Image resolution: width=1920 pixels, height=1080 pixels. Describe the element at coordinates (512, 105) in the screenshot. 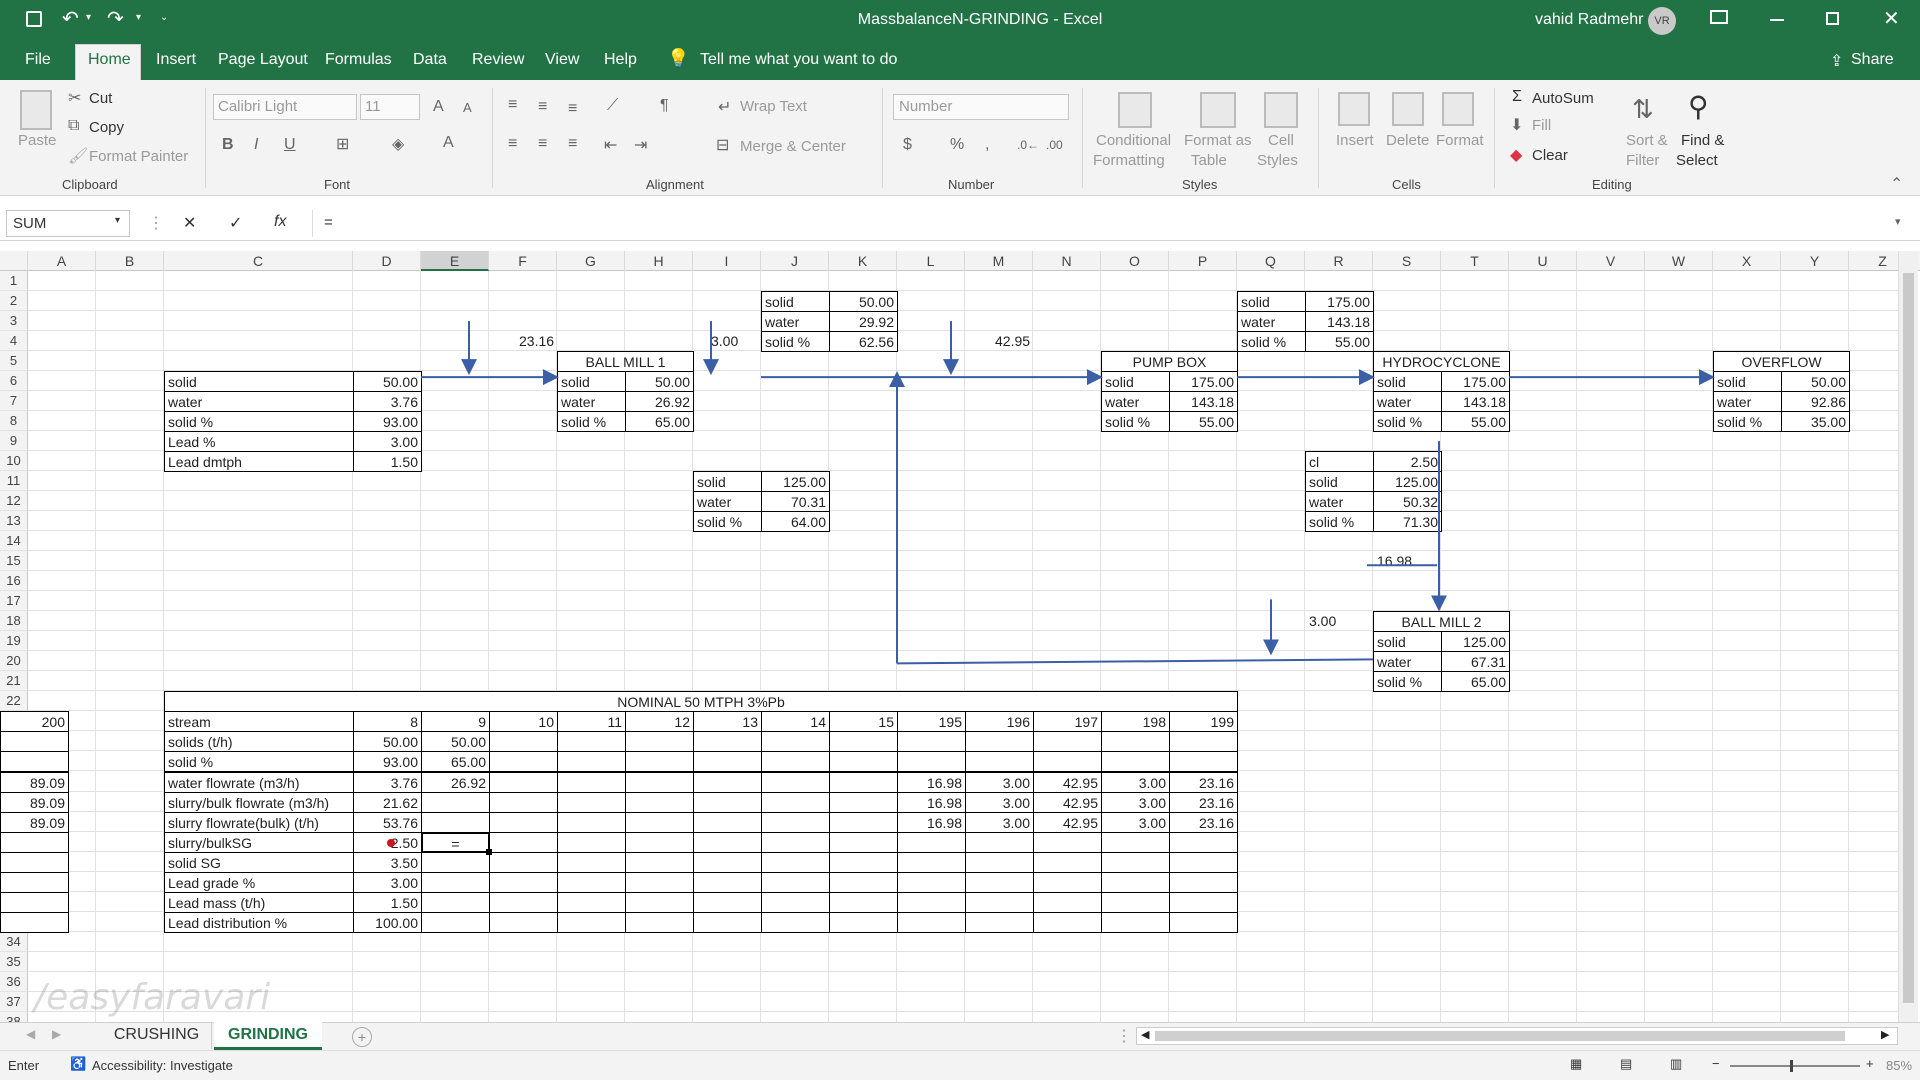

I see `align-top-icon: ≡` at that location.